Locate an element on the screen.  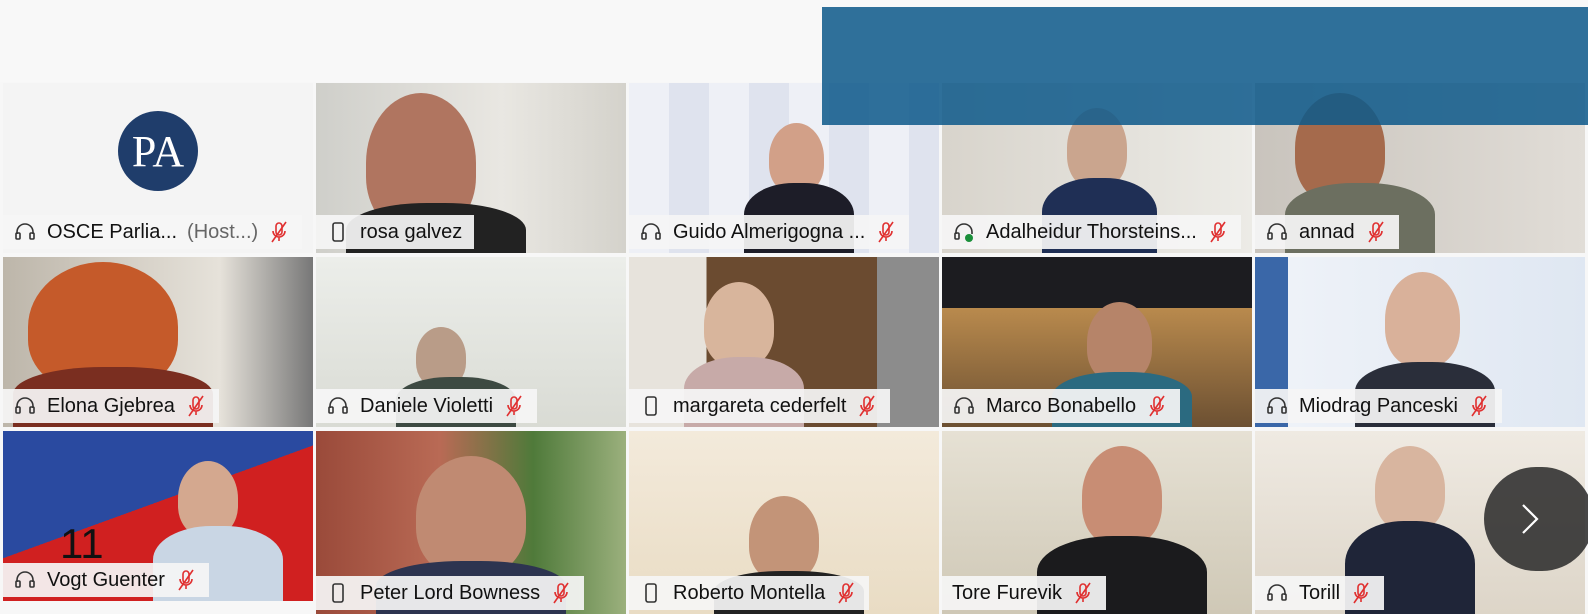
pa-logo: PA is located at coordinates (158, 151).